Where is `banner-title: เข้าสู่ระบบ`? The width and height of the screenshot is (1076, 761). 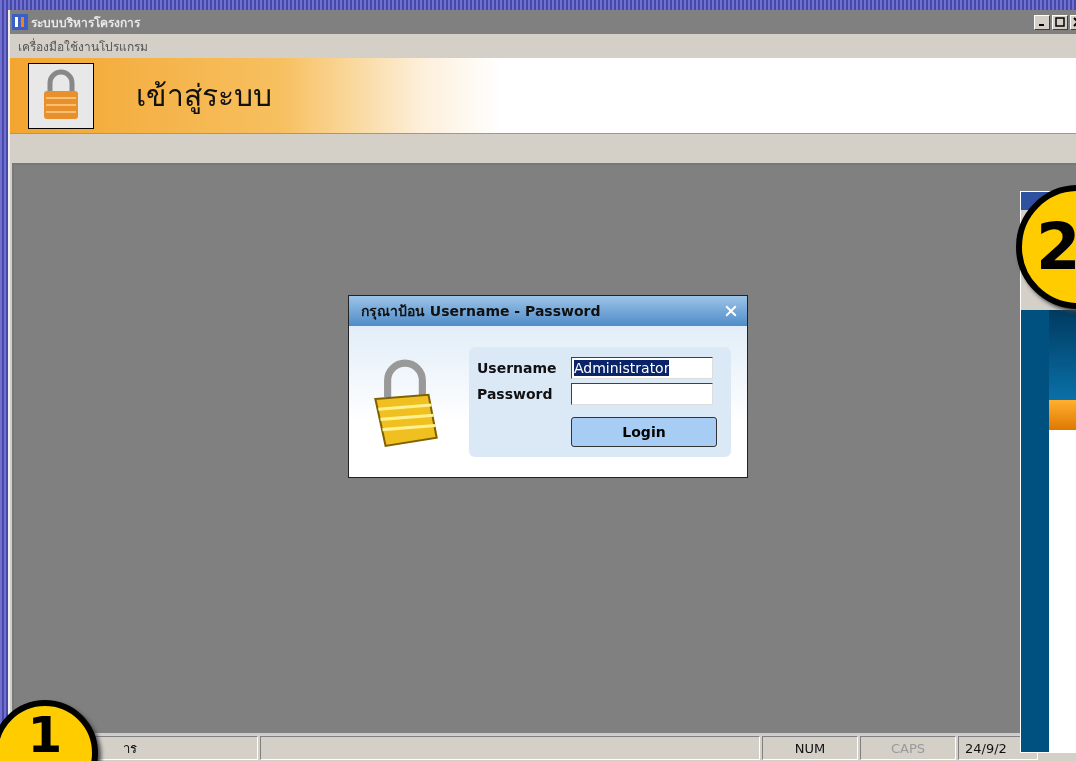 banner-title: เข้าสู่ระบบ is located at coordinates (204, 96).